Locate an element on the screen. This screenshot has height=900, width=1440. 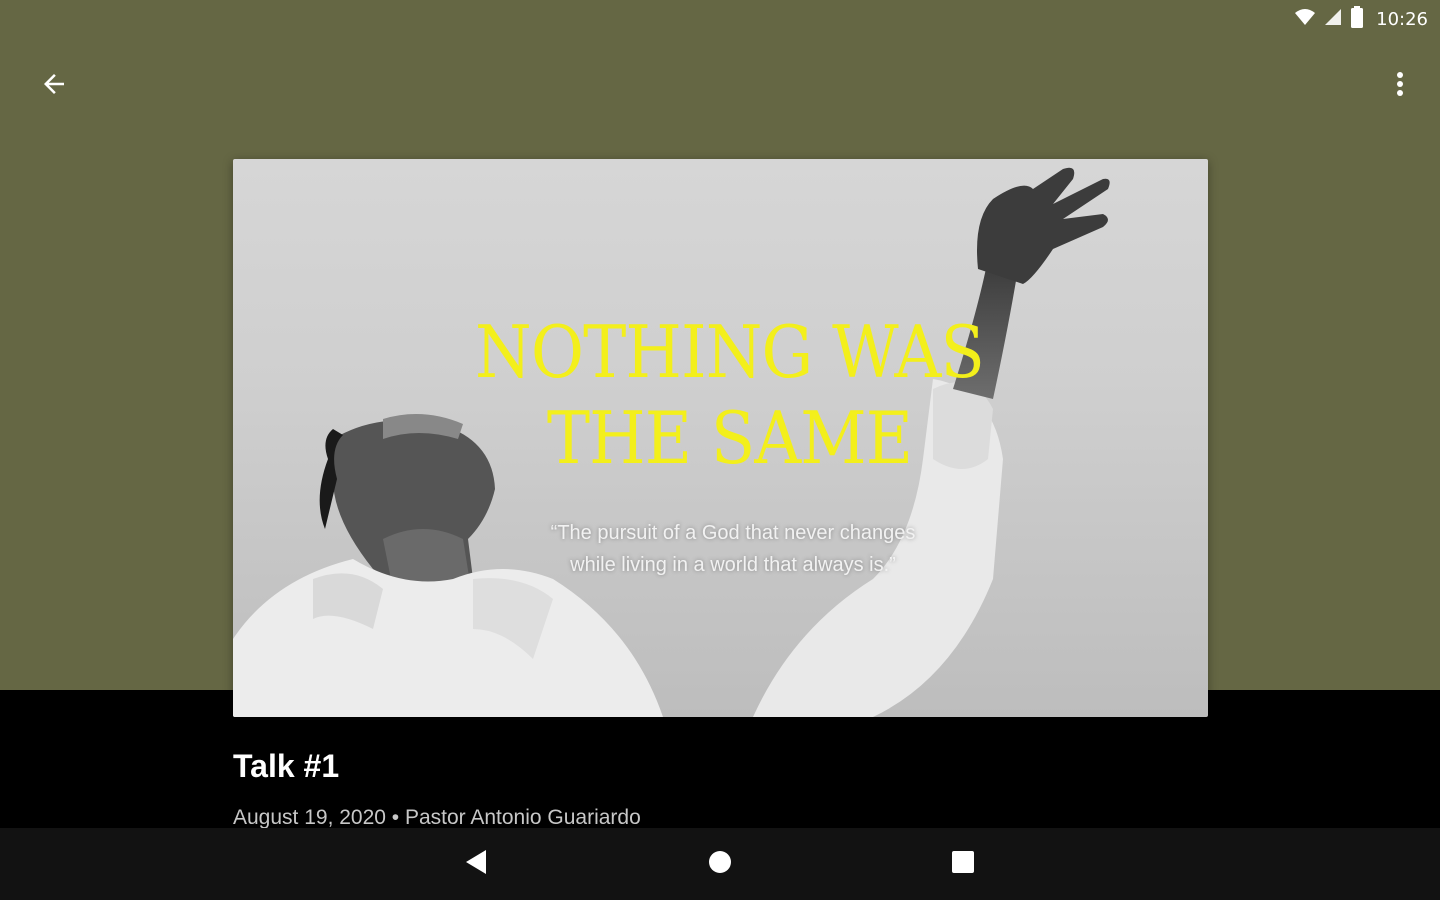
artwork-title-line1: NOTHING WAS is located at coordinates (730, 352).